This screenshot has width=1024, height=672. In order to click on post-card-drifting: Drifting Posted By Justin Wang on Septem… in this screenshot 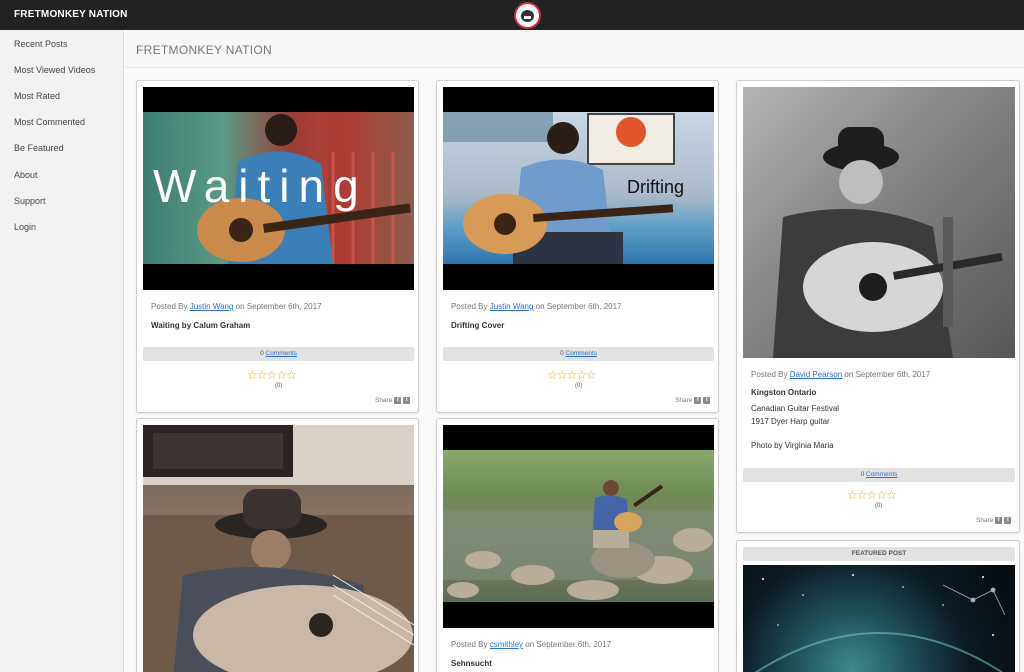, I will do `click(577, 246)`.